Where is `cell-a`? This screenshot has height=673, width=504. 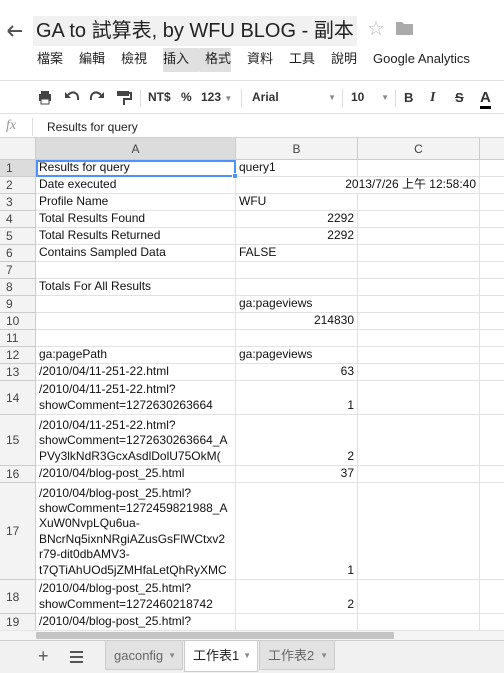 cell-a is located at coordinates (136, 338).